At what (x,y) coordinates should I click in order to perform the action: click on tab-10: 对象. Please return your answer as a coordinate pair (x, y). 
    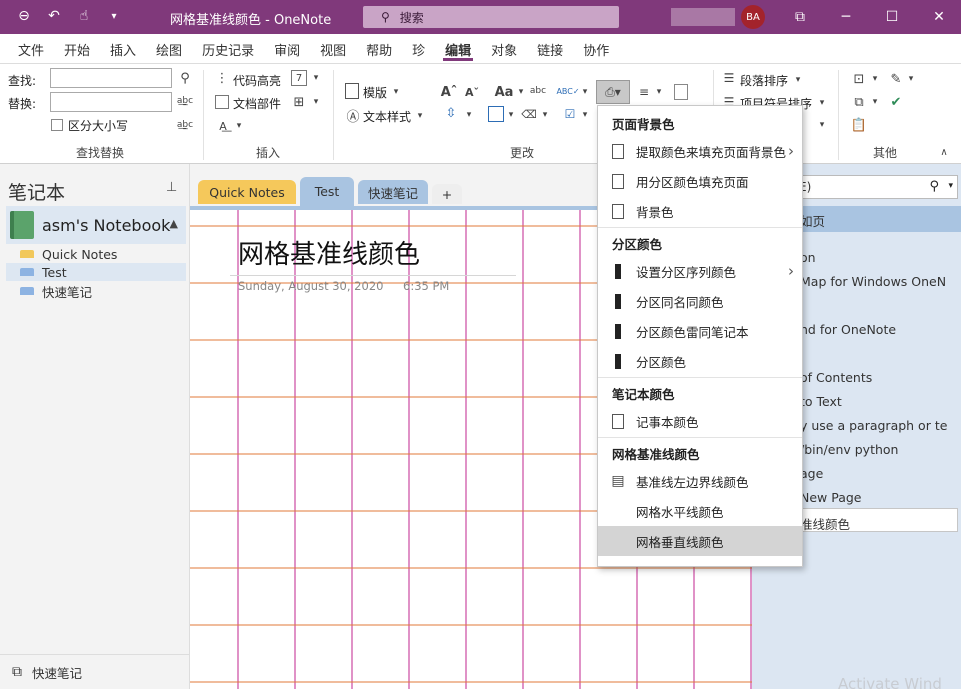
    Looking at the image, I should click on (504, 49).